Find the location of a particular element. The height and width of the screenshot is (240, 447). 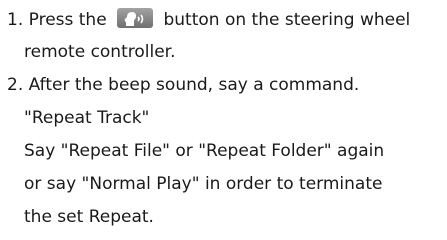

step-1-text-before: 1. Press the is located at coordinates (57, 20).